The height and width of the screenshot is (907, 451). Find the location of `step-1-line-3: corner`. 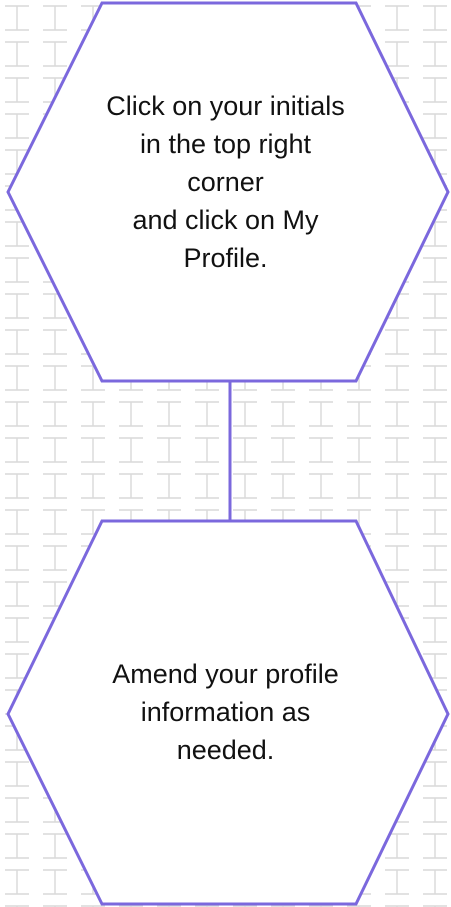

step-1-line-3: corner is located at coordinates (225, 182).